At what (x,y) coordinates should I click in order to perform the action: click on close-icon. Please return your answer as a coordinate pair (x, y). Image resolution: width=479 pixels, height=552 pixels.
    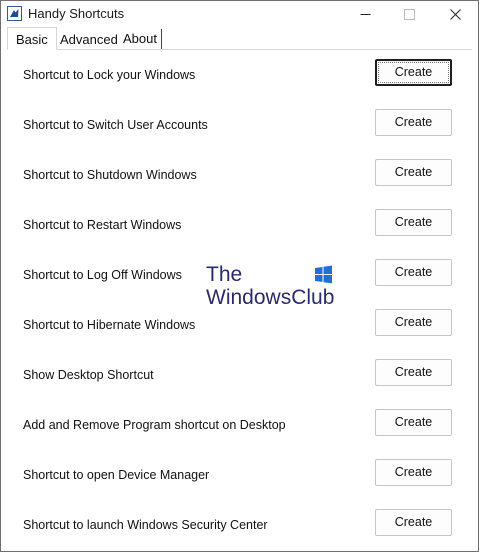
    Looking at the image, I should click on (455, 14).